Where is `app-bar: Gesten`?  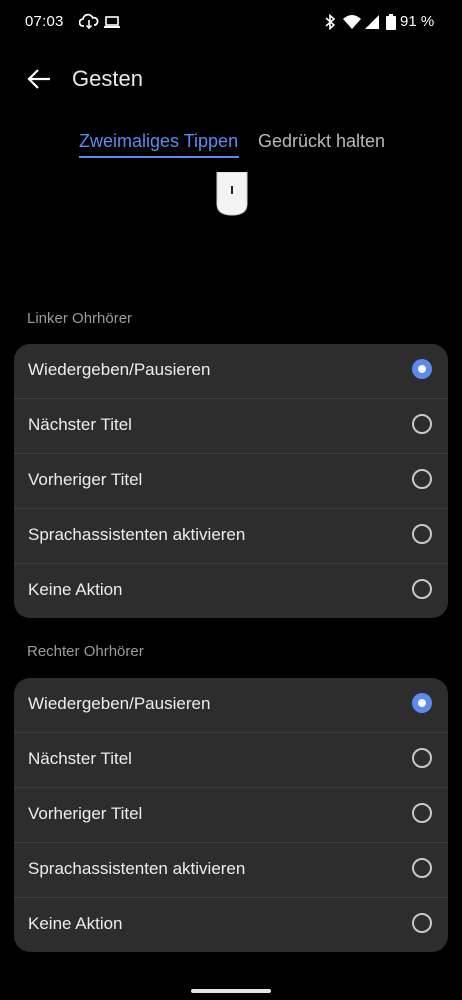
app-bar: Gesten is located at coordinates (231, 78).